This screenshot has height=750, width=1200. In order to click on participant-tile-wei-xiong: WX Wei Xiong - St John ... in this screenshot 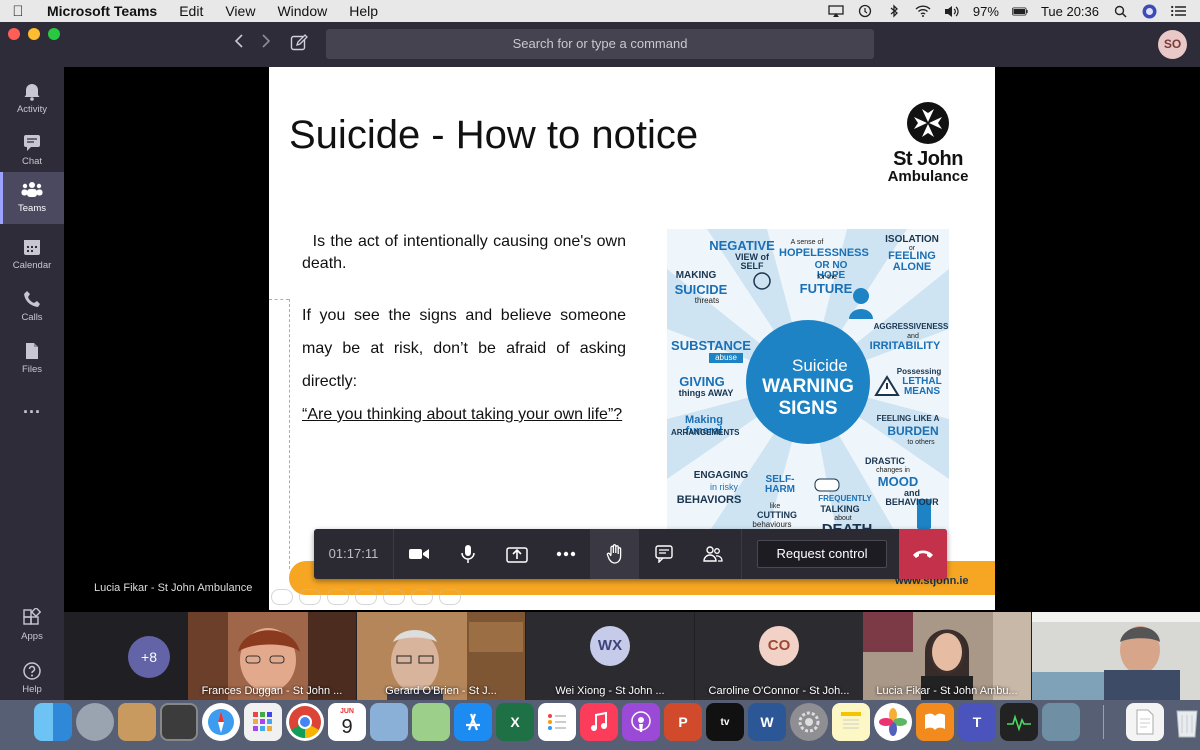, I will do `click(610, 656)`.